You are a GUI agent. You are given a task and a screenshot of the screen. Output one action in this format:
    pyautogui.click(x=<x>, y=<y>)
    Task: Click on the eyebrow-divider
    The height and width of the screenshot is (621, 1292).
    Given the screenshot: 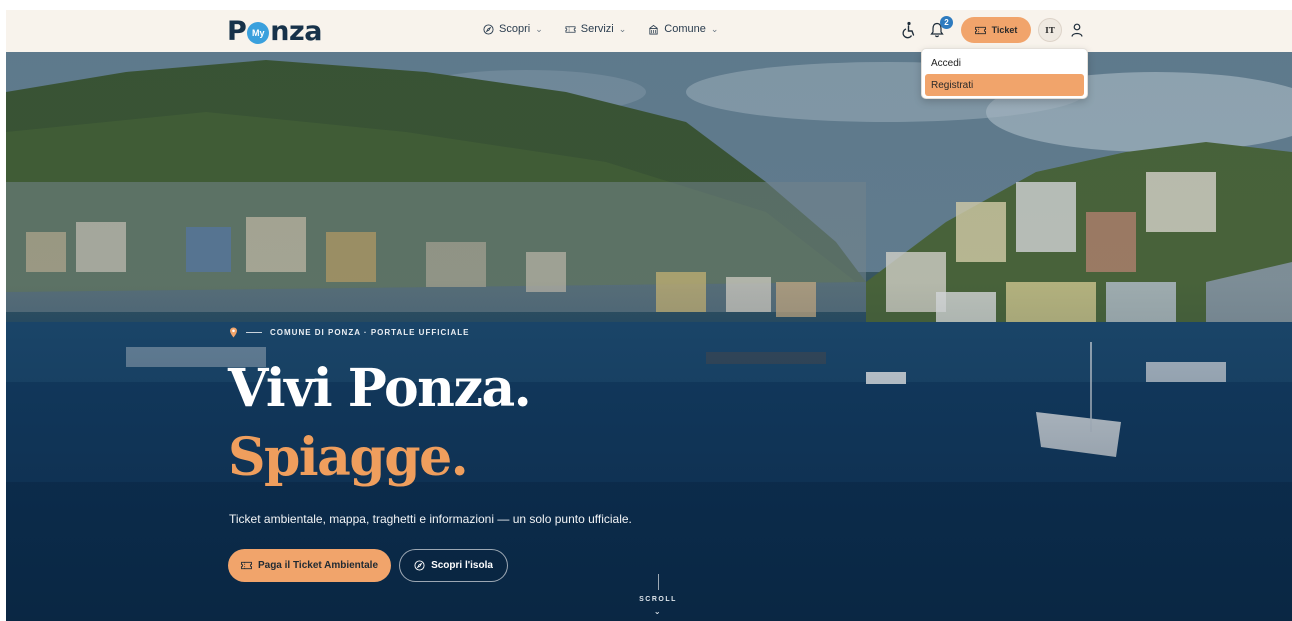 What is the action you would take?
    pyautogui.click(x=254, y=332)
    